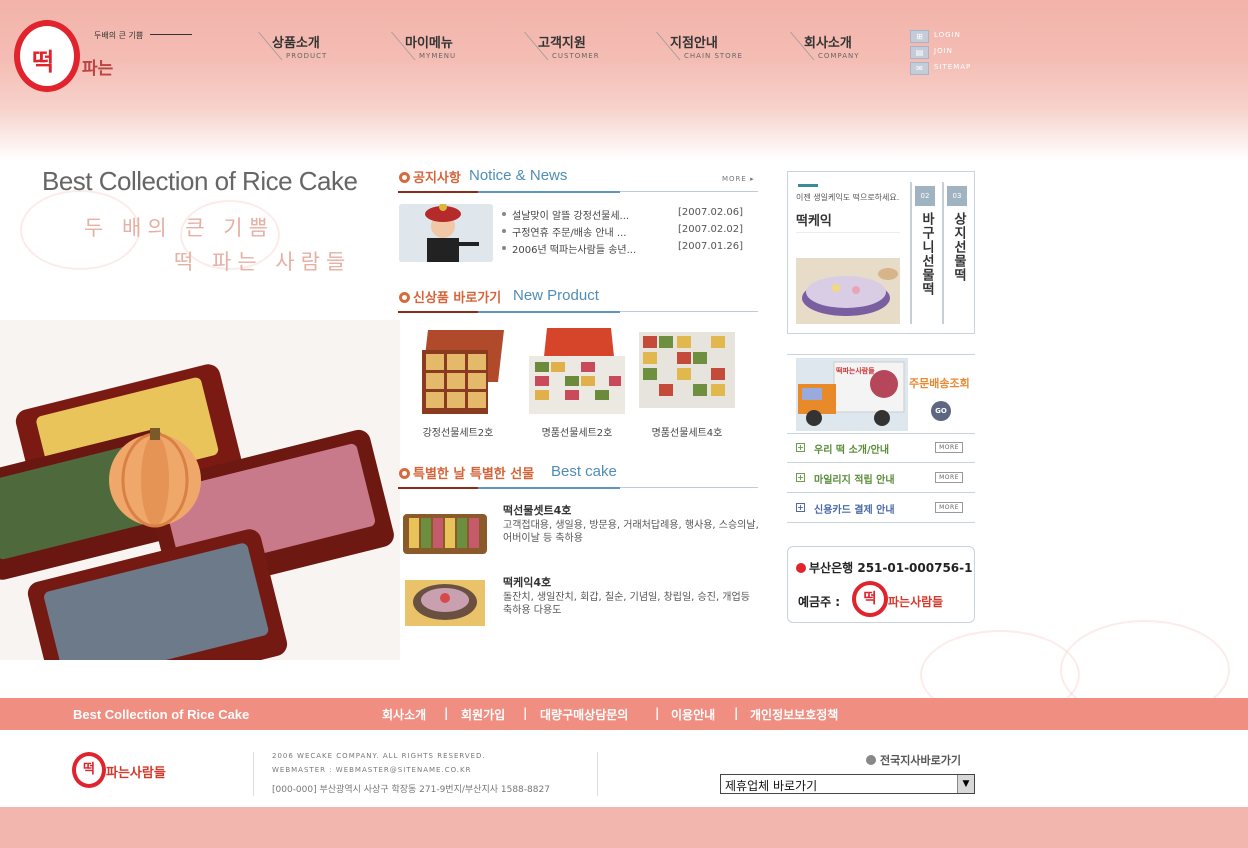 The width and height of the screenshot is (1248, 848). I want to click on notice-thumbnail, so click(446, 233).